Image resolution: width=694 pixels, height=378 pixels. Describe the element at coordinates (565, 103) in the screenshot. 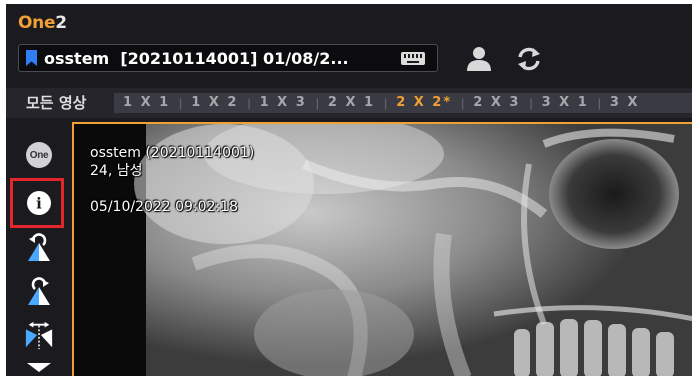

I see `tab-3x1: 3 X 1` at that location.